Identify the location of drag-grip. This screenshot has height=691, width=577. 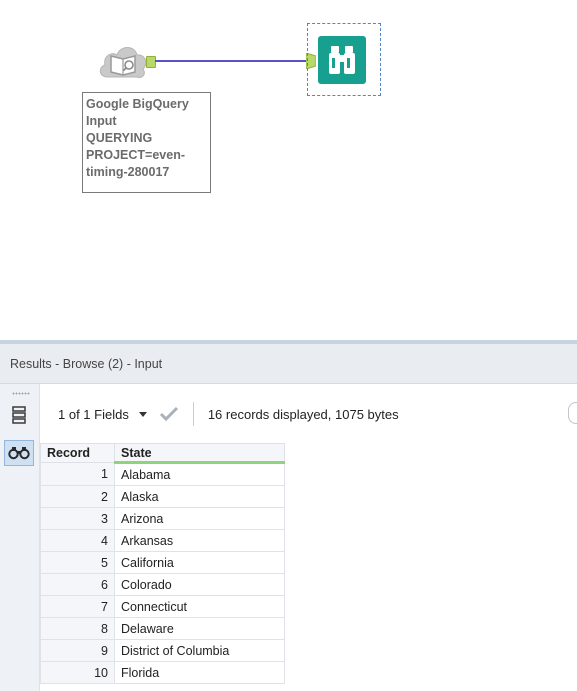
(21, 393).